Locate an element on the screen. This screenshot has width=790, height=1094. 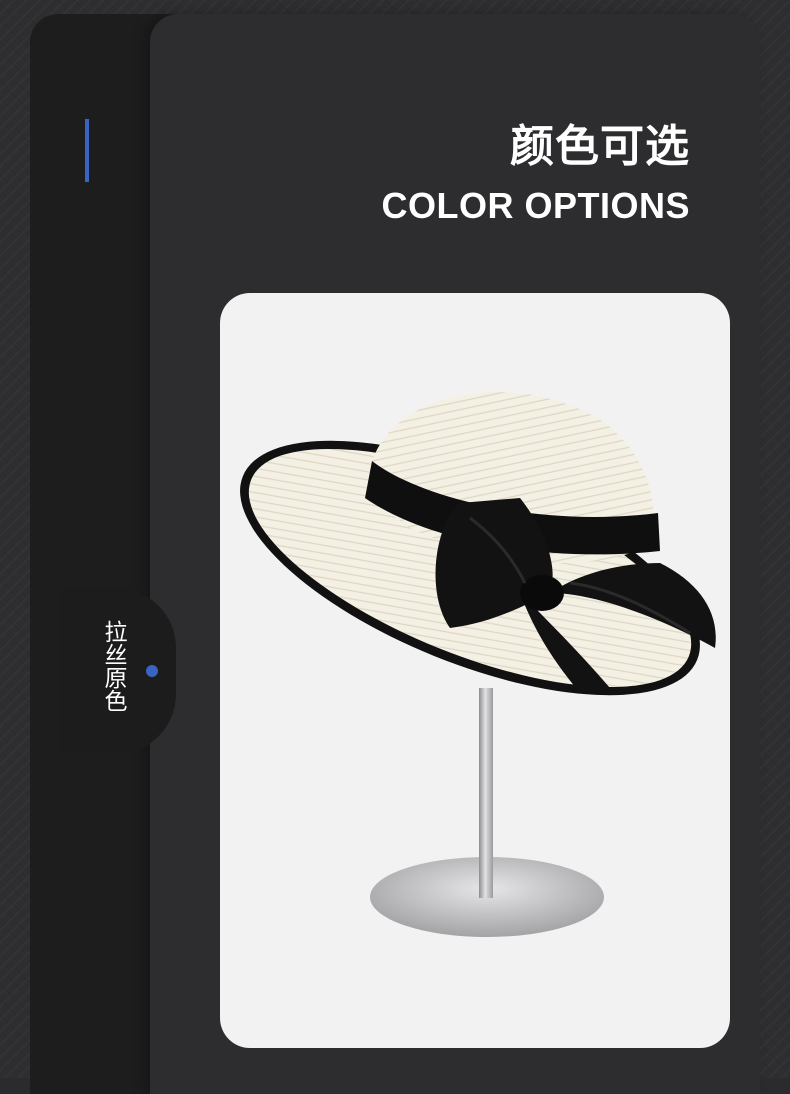
accent-bar is located at coordinates (87, 150).